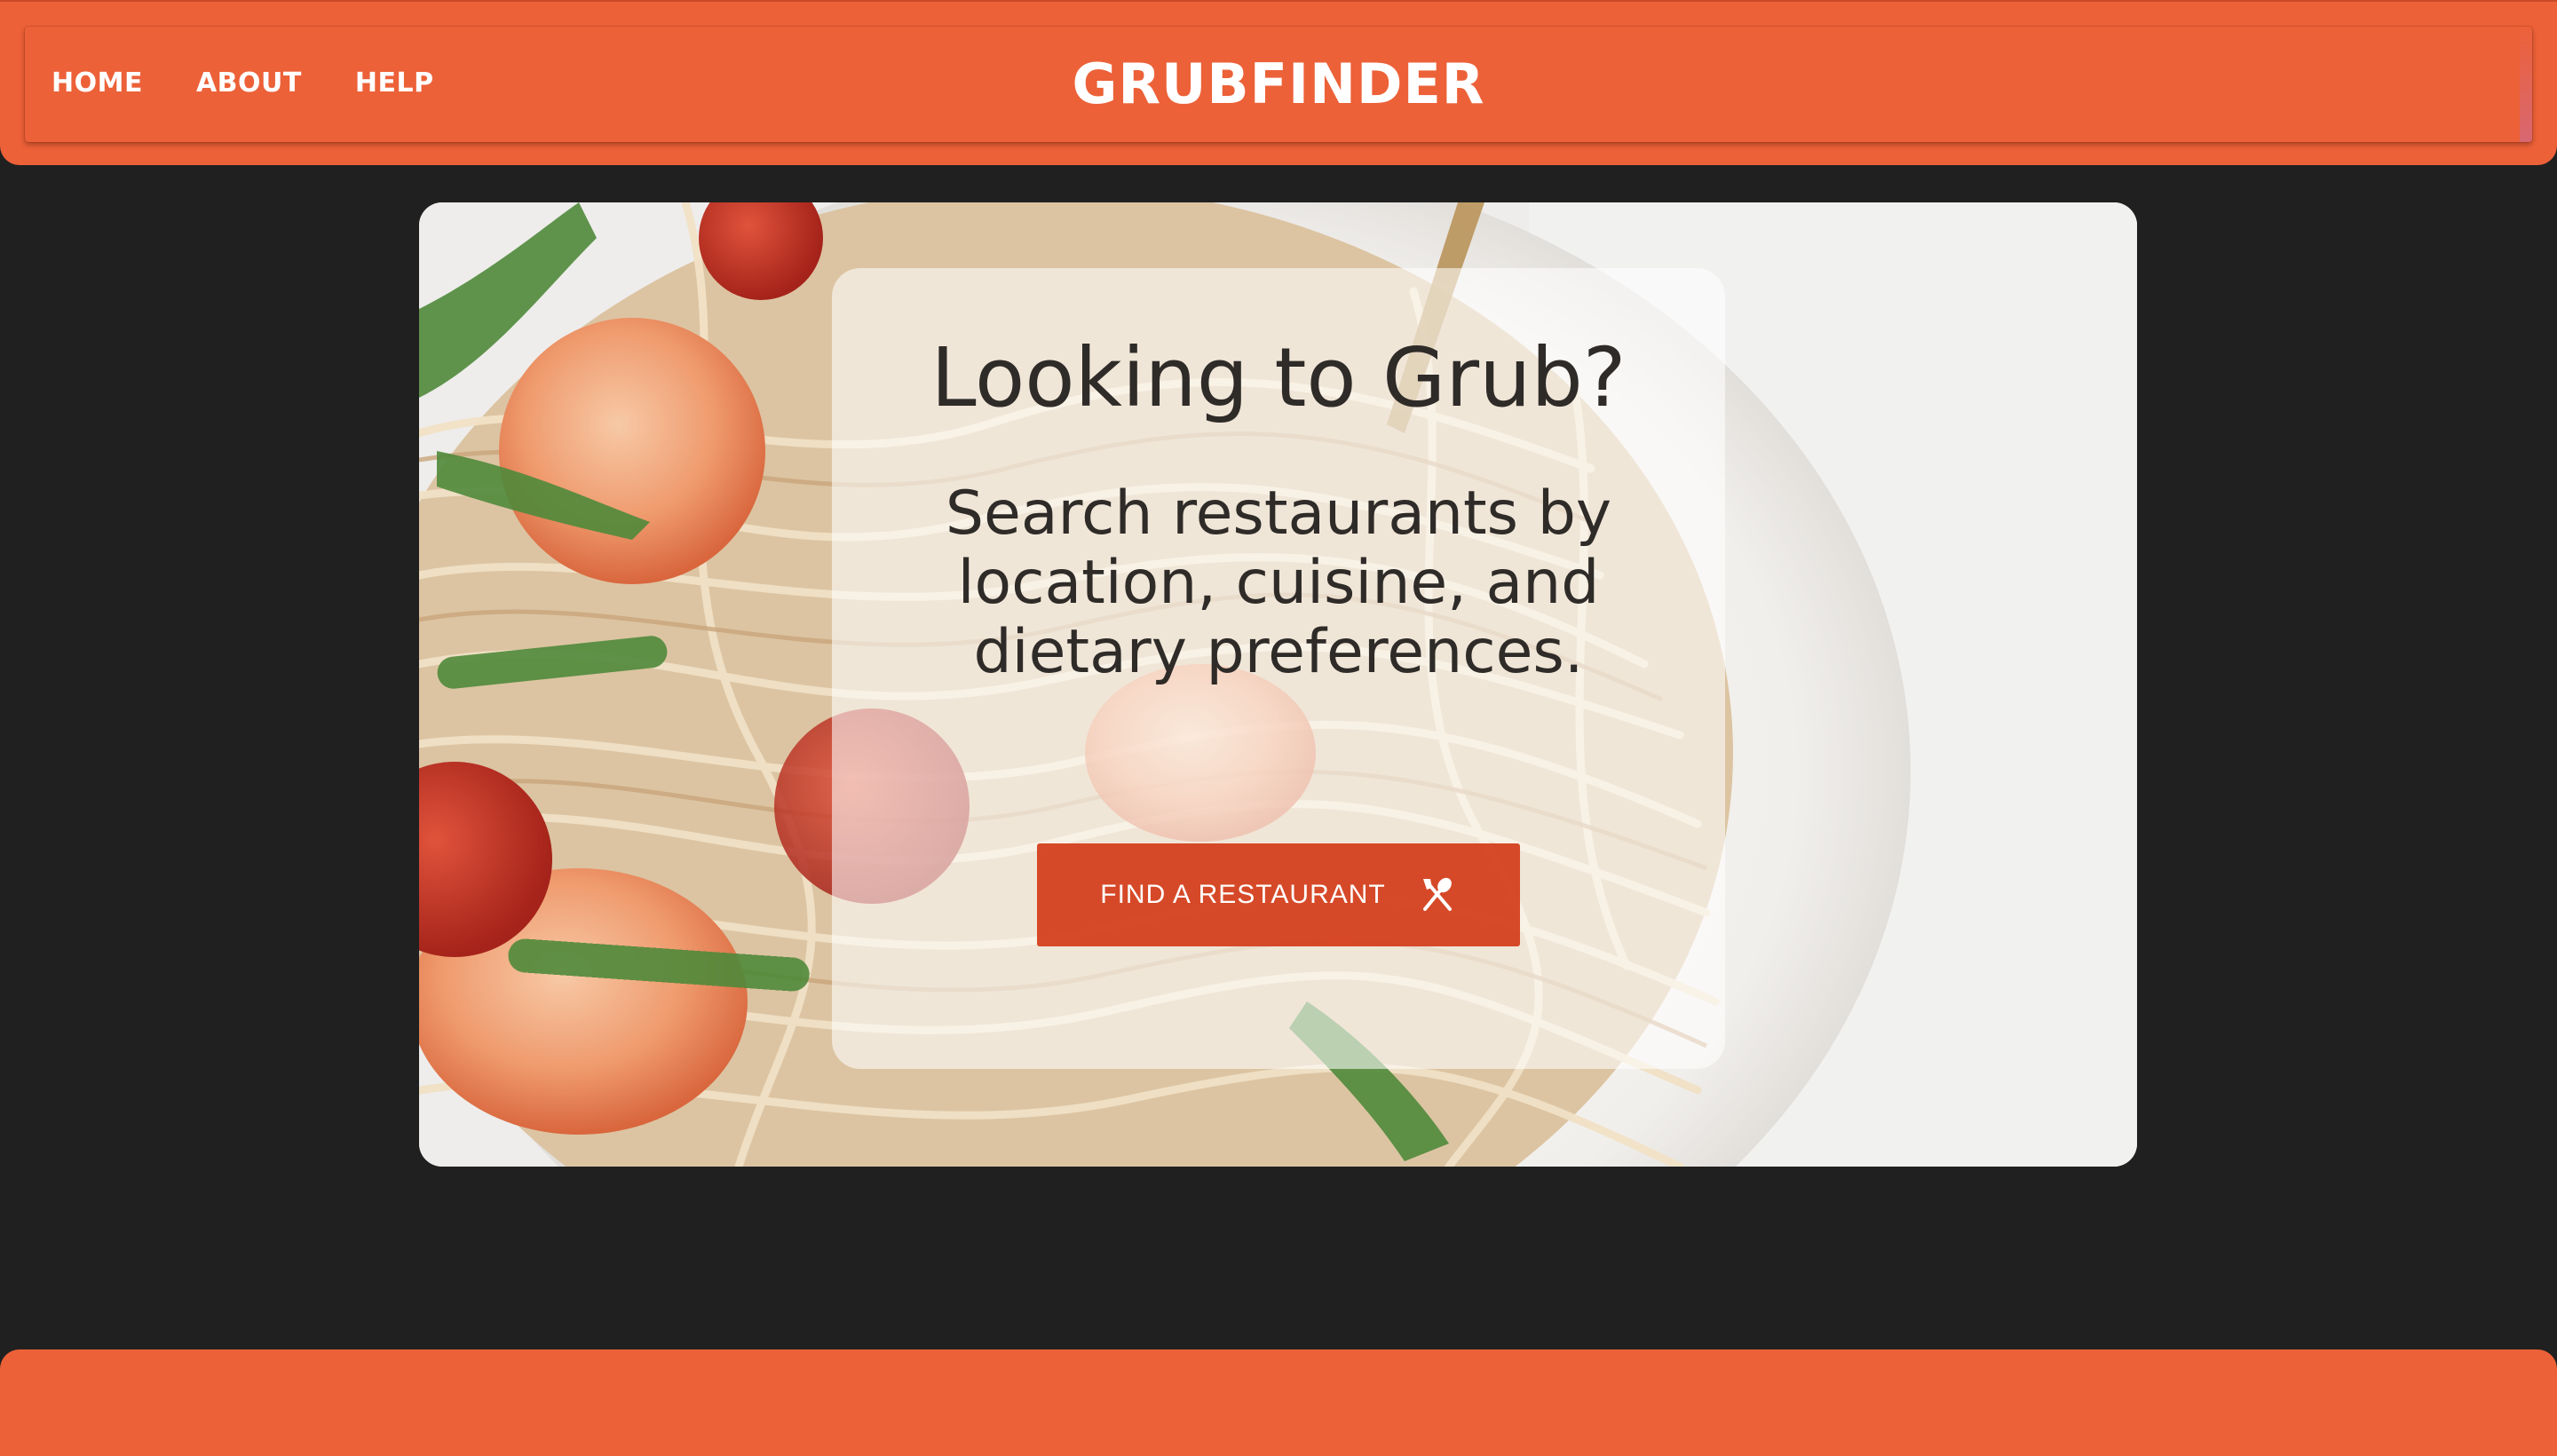  Describe the element at coordinates (1278, 1402) in the screenshot. I see `footer-bar` at that location.